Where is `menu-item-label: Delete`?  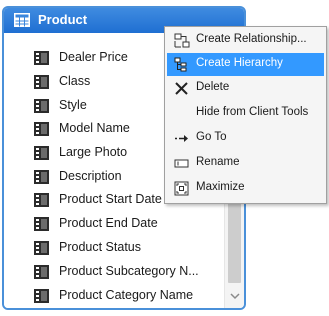 menu-item-label: Delete is located at coordinates (213, 87).